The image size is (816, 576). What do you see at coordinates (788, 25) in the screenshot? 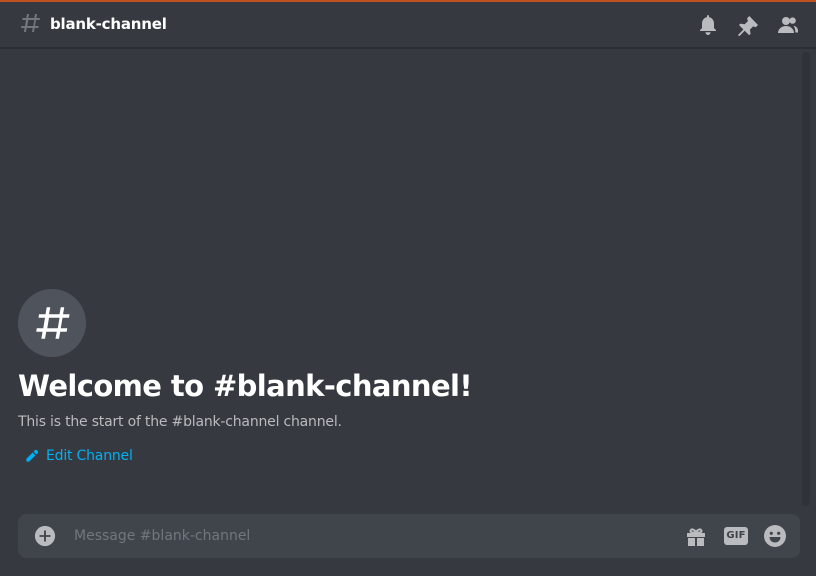
I see `members-icon` at bounding box center [788, 25].